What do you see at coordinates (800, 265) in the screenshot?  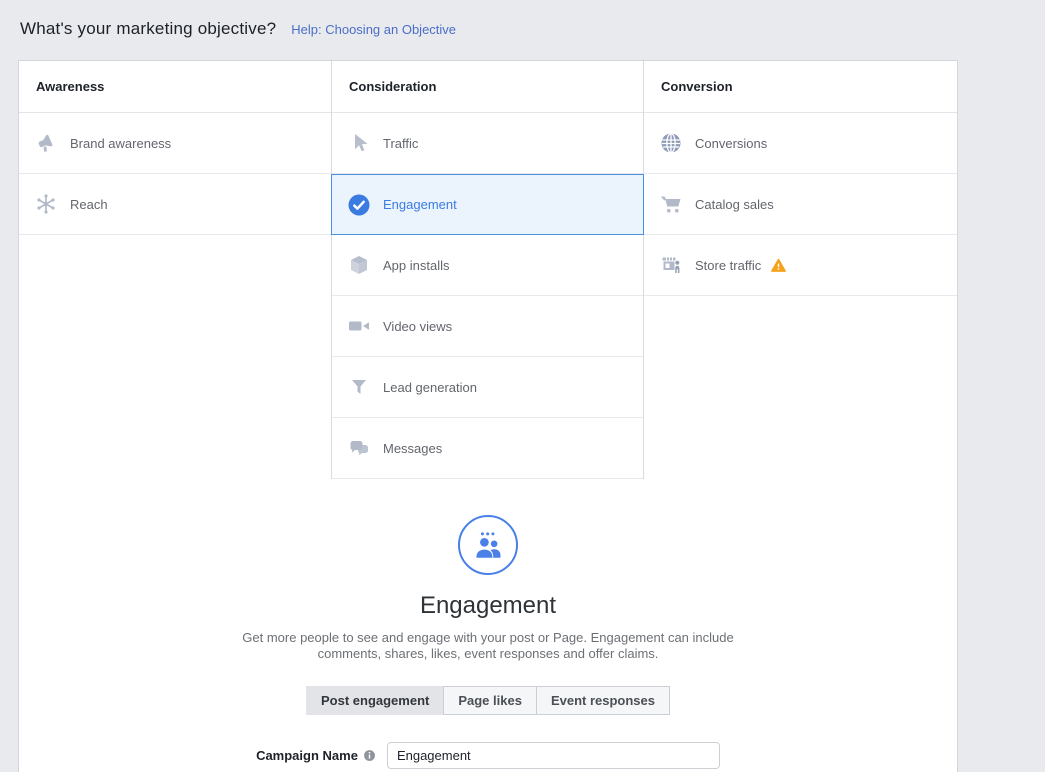 I see `objective-store-traffic: Store traffic` at bounding box center [800, 265].